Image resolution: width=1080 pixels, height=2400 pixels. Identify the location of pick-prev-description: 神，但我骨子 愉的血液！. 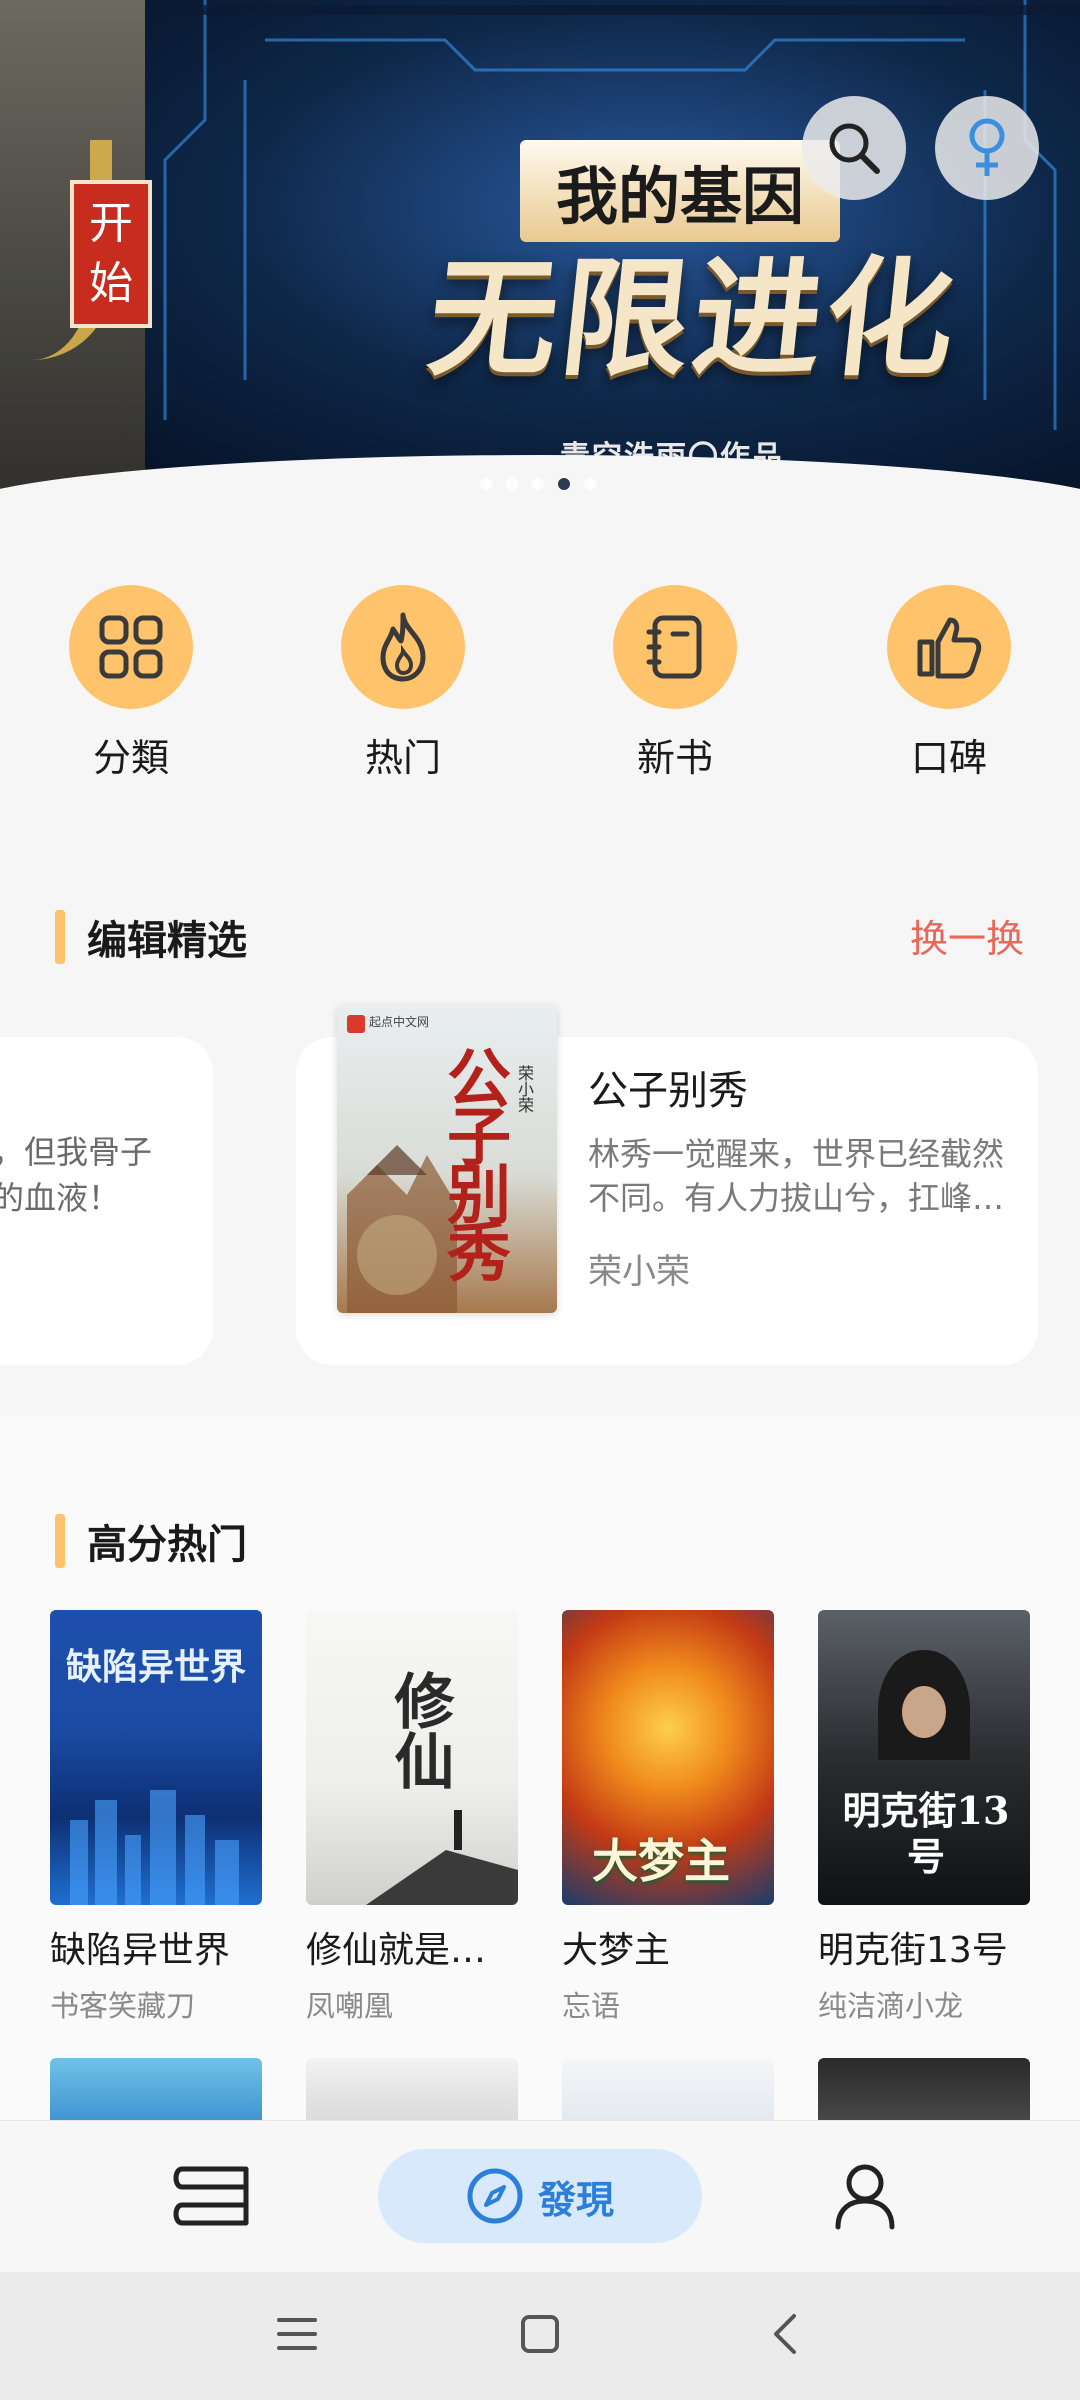
(106, 1175).